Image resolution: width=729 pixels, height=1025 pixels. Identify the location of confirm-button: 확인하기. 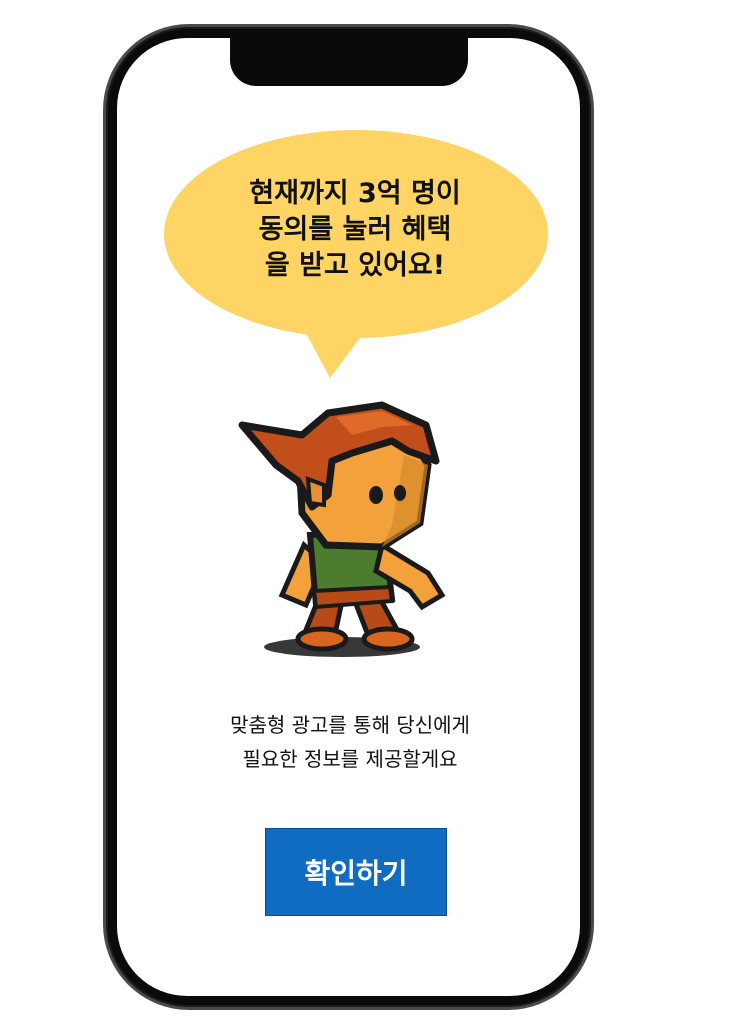
(356, 872).